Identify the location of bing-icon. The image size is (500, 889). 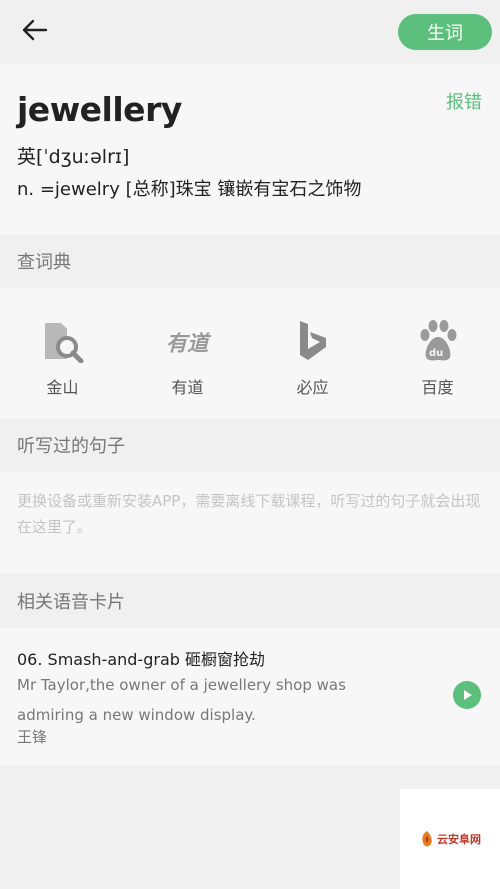
(313, 341).